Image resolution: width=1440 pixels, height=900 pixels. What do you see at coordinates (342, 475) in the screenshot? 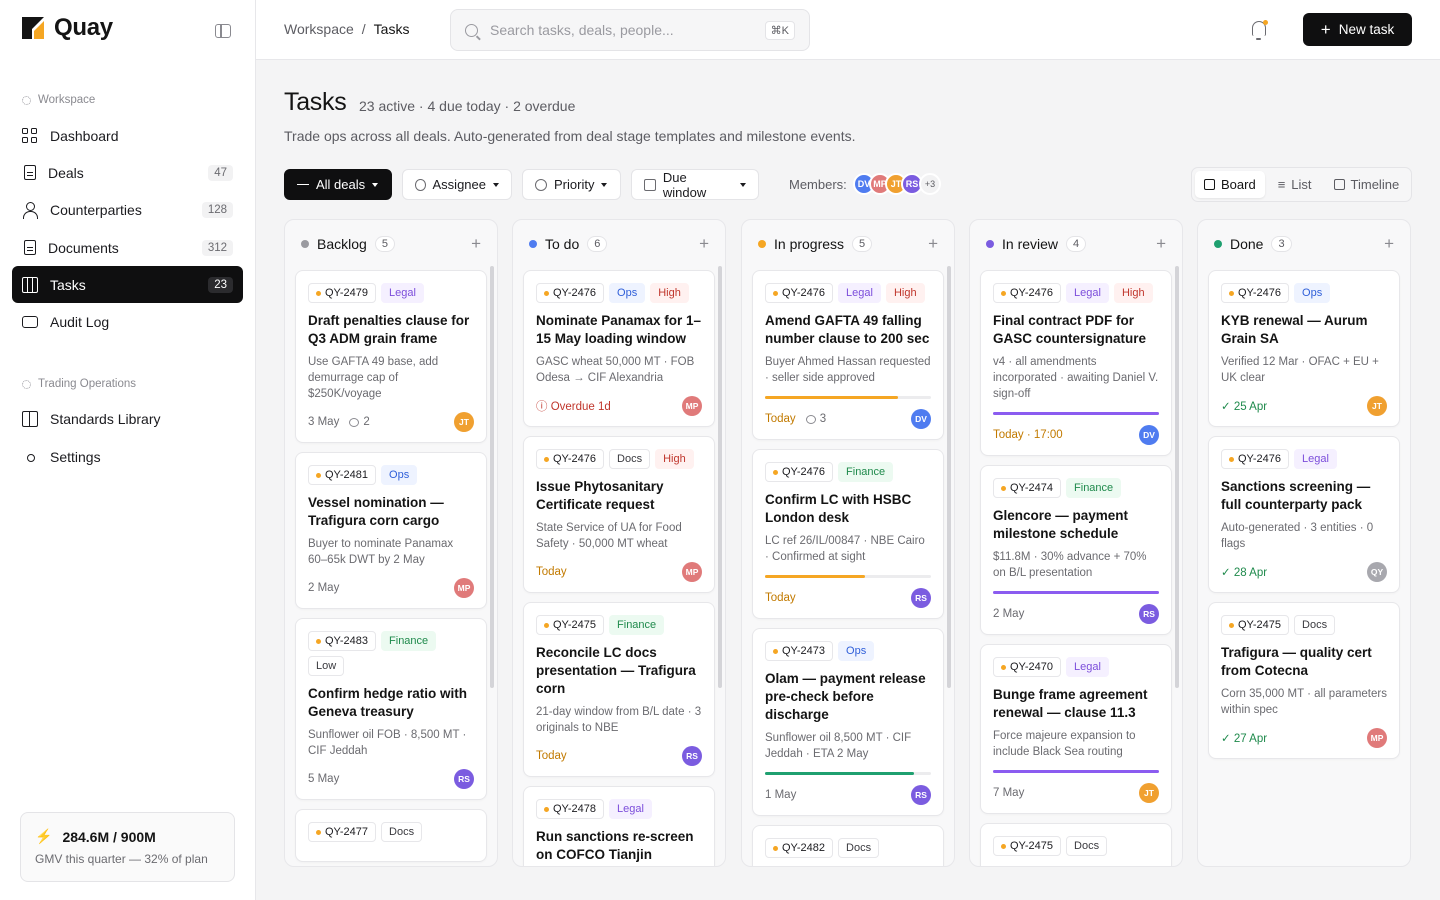
I see `task-id: QY-2481` at bounding box center [342, 475].